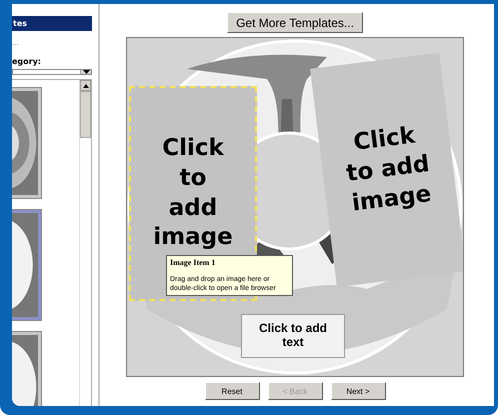  Describe the element at coordinates (52, 23) in the screenshot. I see `panel-title: tes` at that location.